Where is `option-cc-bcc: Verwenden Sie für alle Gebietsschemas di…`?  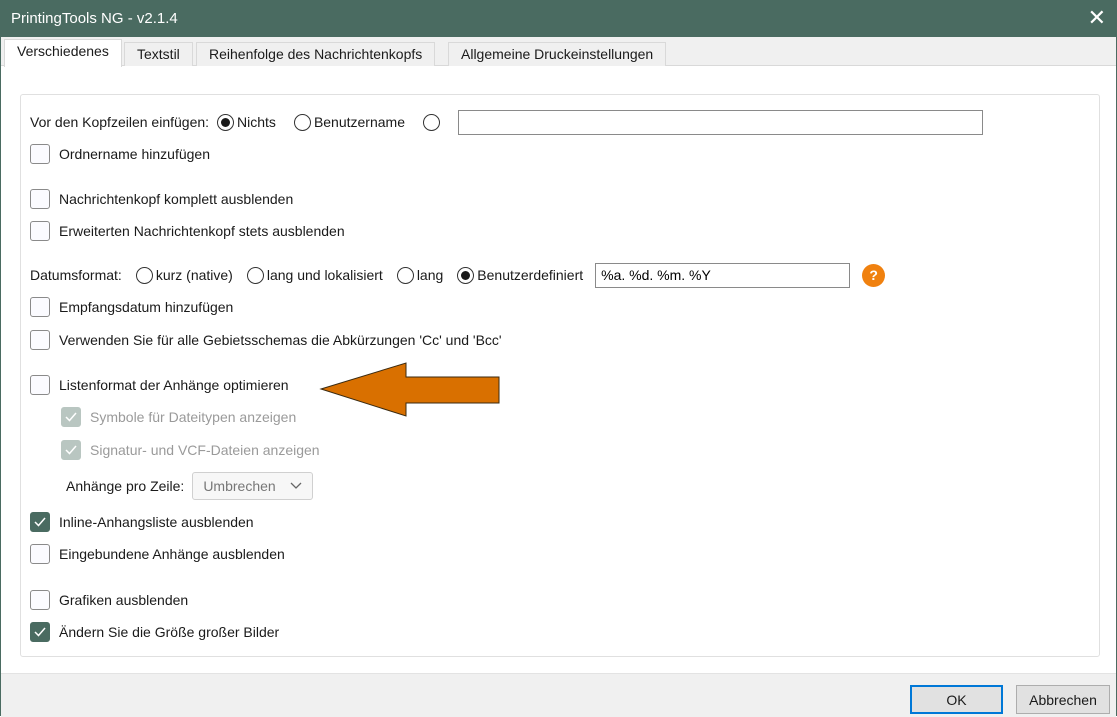 option-cc-bcc: Verwenden Sie für alle Gebietsschemas di… is located at coordinates (266, 340).